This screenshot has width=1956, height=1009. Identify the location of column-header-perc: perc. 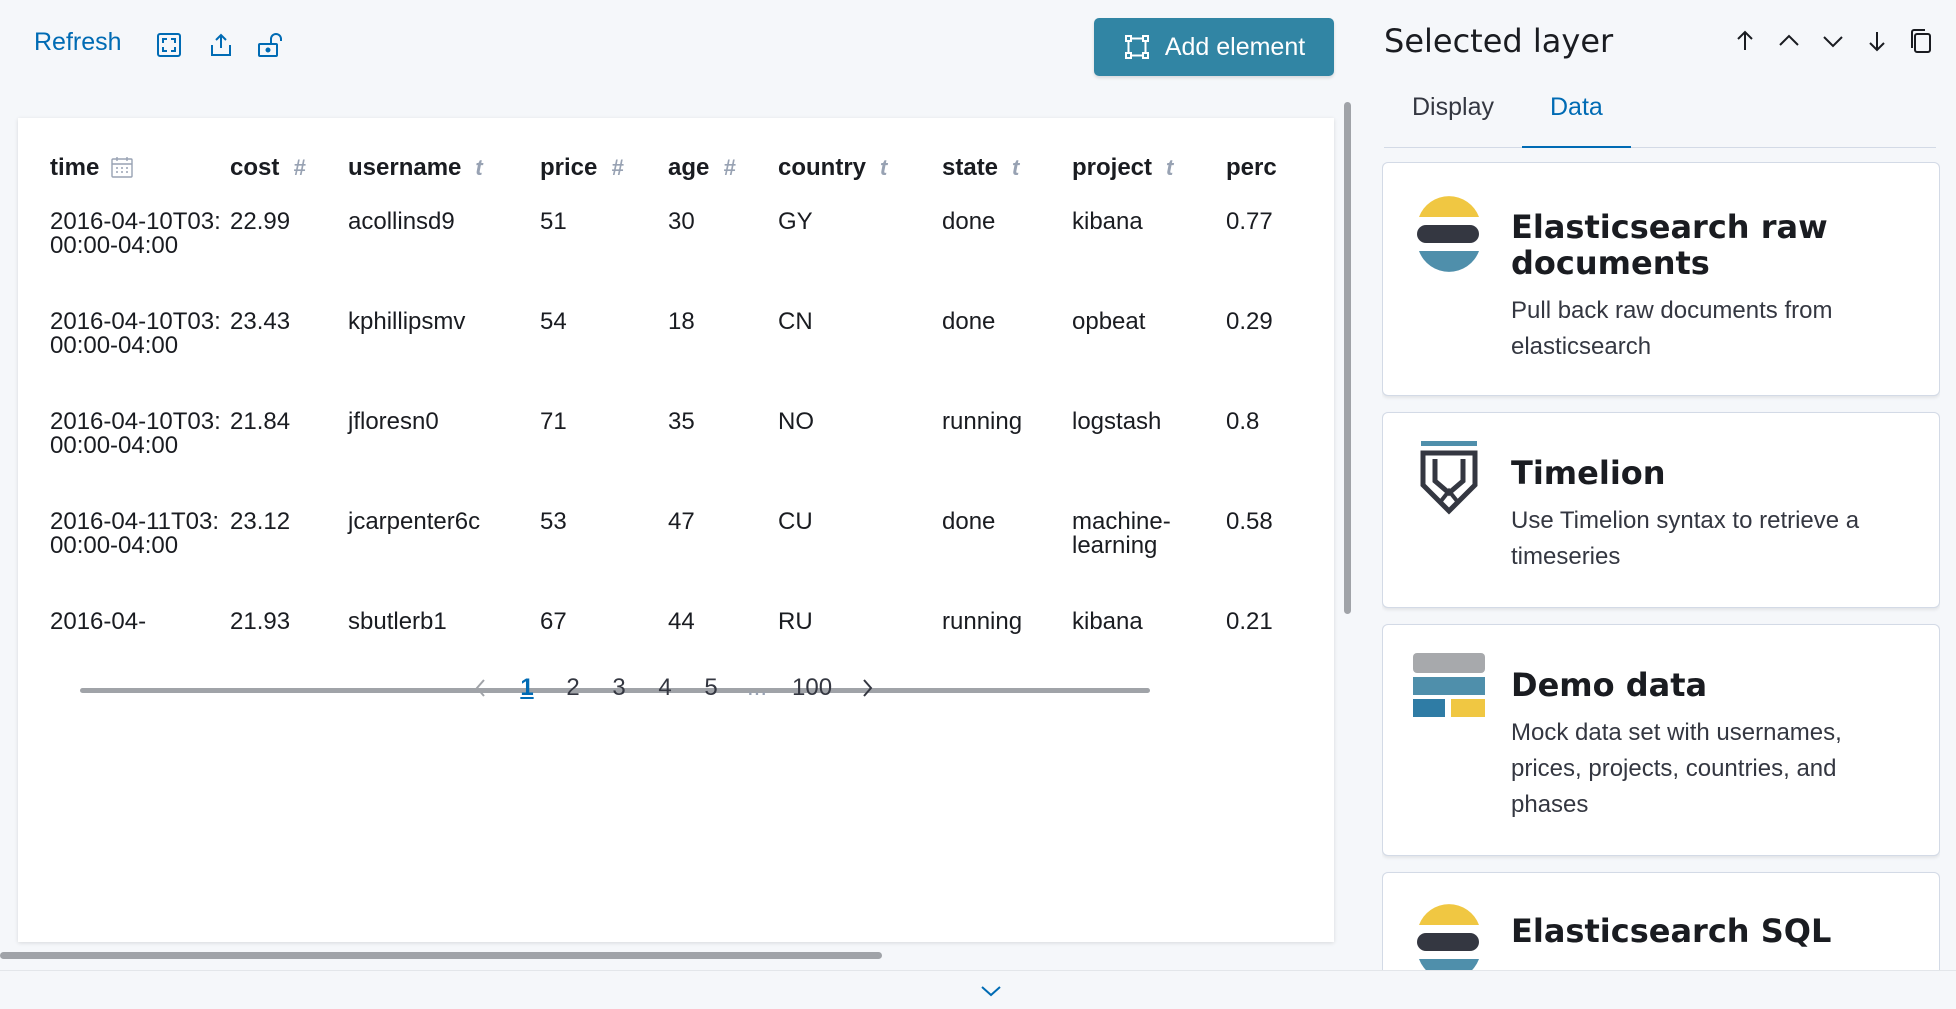
(1261, 182).